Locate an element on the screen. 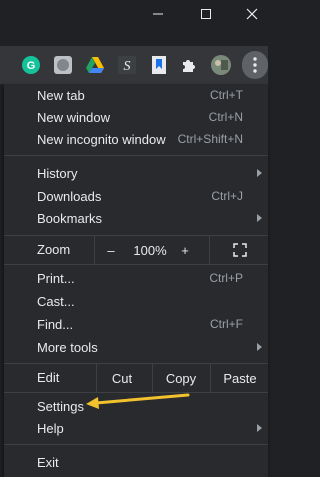 The image size is (320, 477). edit-row: Edit Cut Copy Paste is located at coordinates (136, 378).